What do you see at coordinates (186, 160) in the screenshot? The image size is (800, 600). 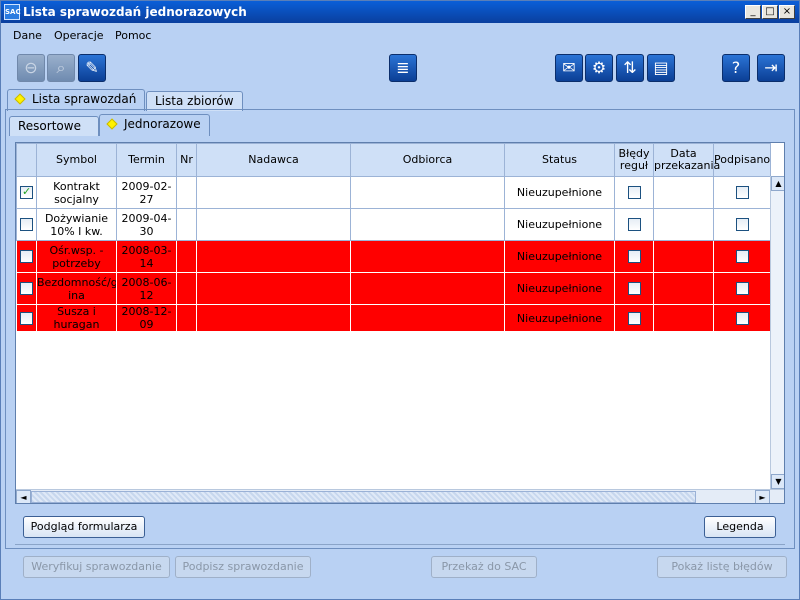 I see `col-nr: Nr` at bounding box center [186, 160].